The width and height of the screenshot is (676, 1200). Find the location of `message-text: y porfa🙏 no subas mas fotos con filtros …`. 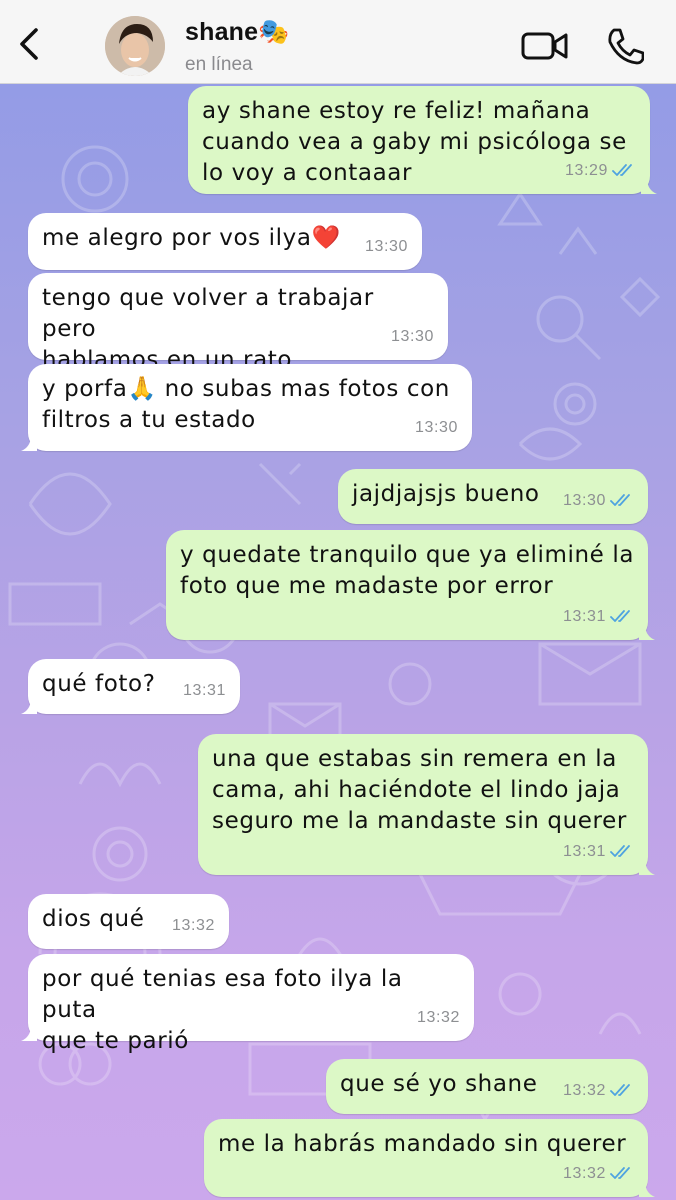

message-text: y porfa🙏 no subas mas fotos con filtros … is located at coordinates (246, 404).